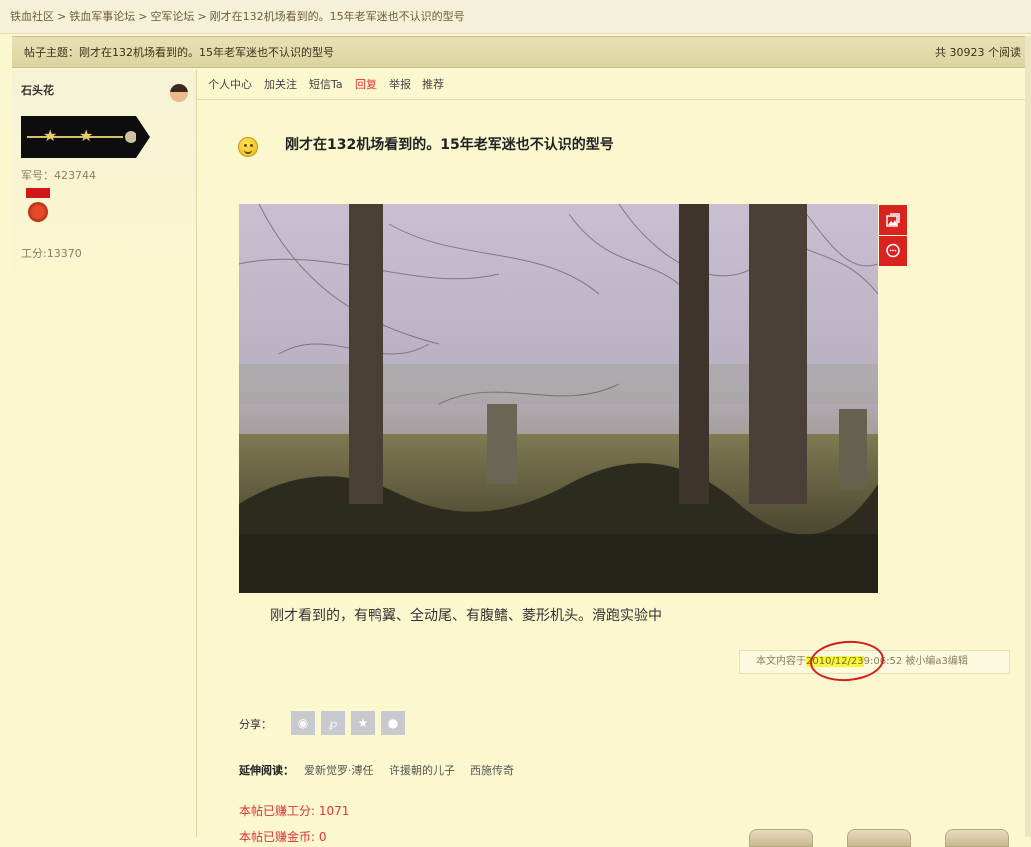 This screenshot has height=847, width=1031. Describe the element at coordinates (466, 616) in the screenshot. I see `post-body: 刚才看到的，有鸭翼、全动尾、有腹鳍、菱形机头。滑跑实验中` at that location.